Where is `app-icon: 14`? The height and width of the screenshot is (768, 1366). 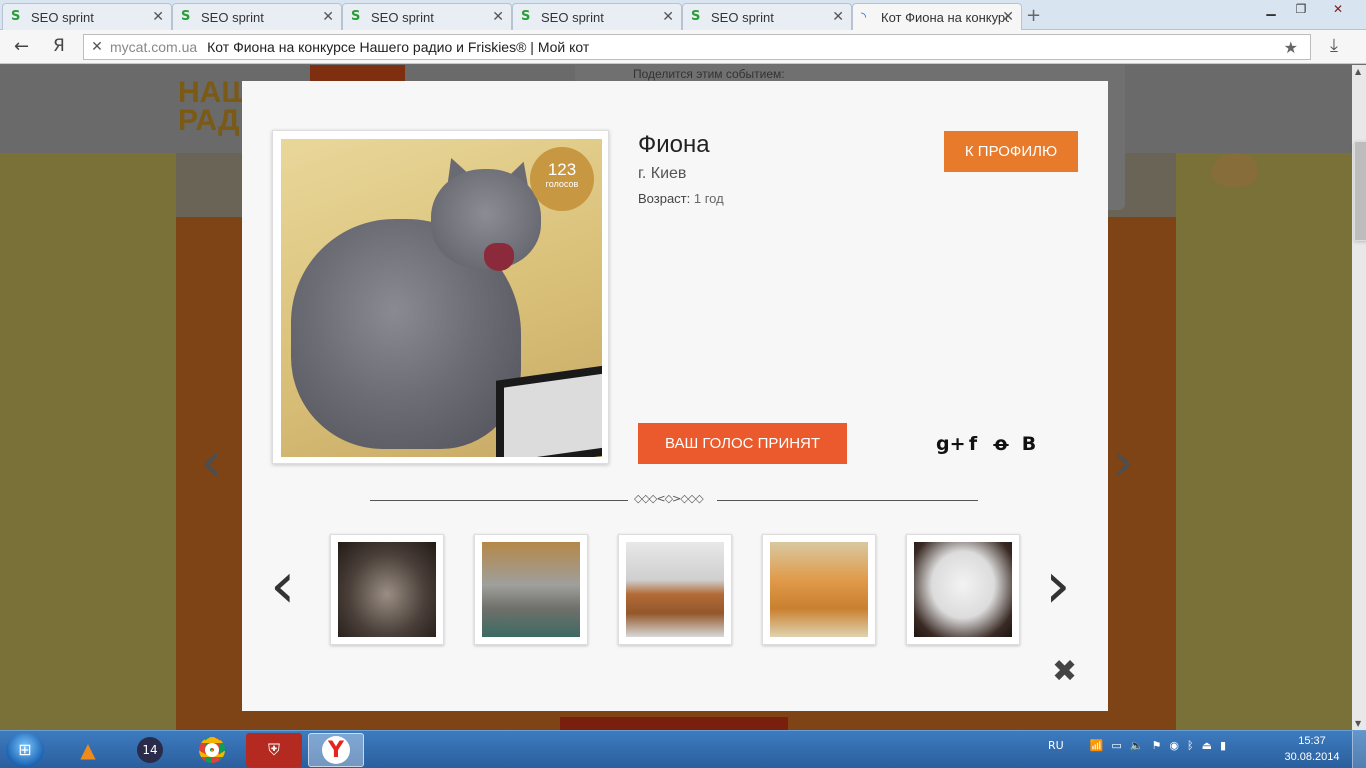 app-icon: 14 is located at coordinates (150, 750).